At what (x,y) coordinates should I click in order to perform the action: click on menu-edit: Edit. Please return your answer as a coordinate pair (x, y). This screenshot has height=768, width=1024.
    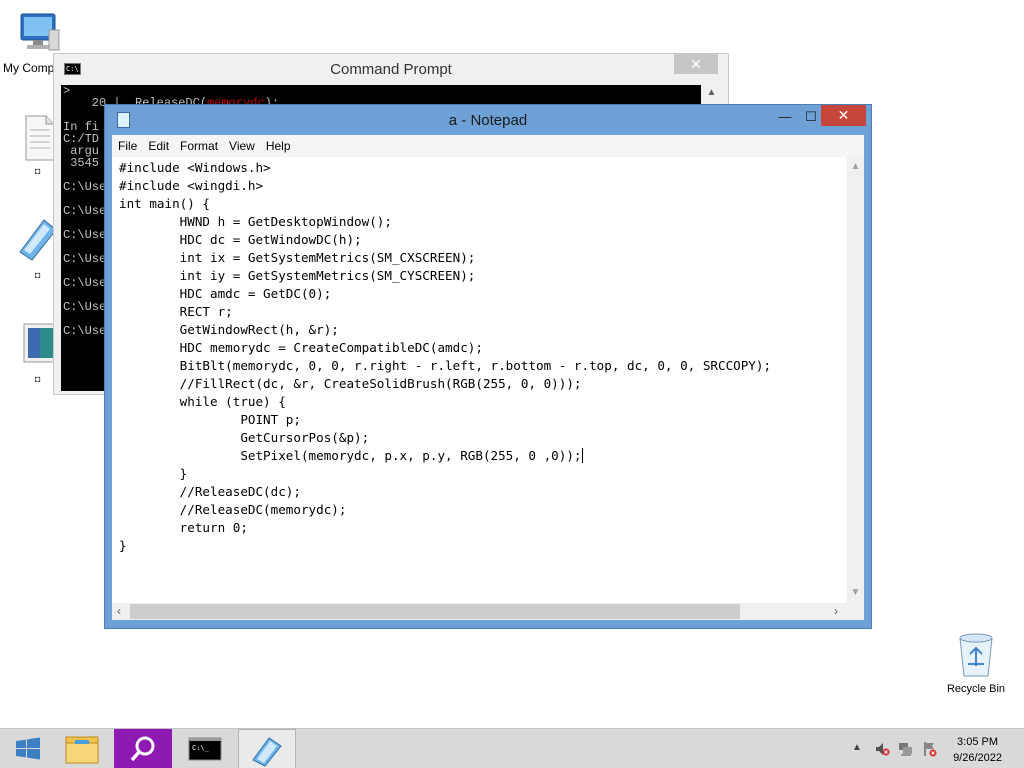
    Looking at the image, I should click on (158, 144).